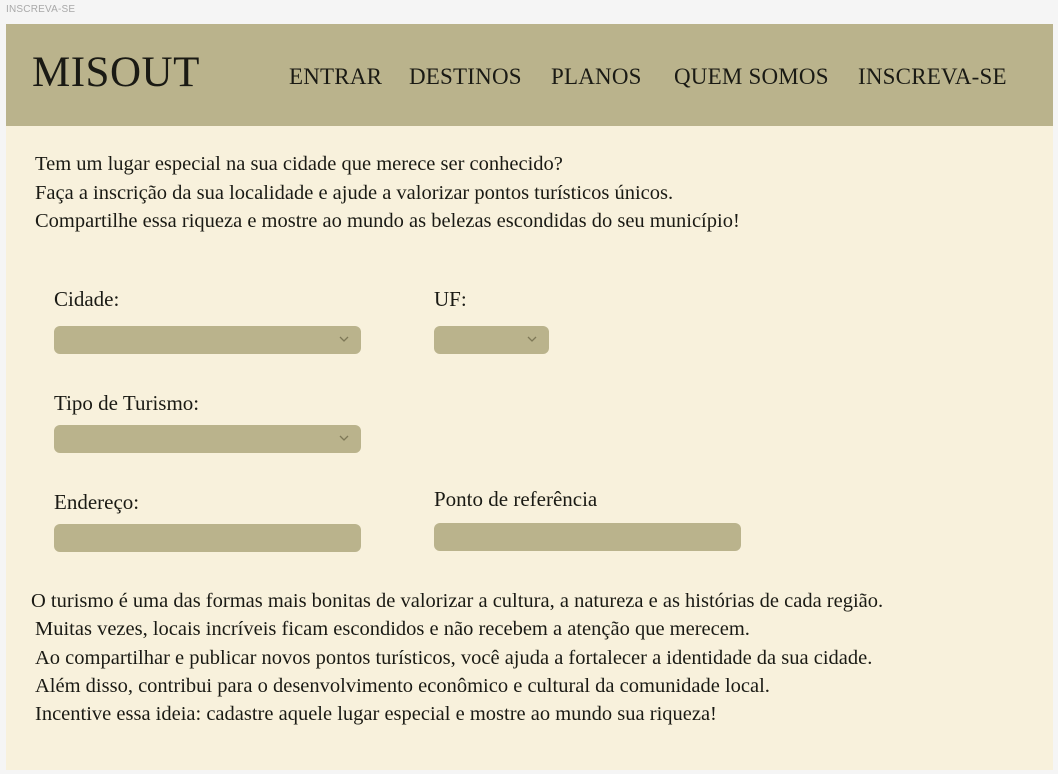  What do you see at coordinates (335, 77) in the screenshot?
I see `nav-entrar: ENTRAR` at bounding box center [335, 77].